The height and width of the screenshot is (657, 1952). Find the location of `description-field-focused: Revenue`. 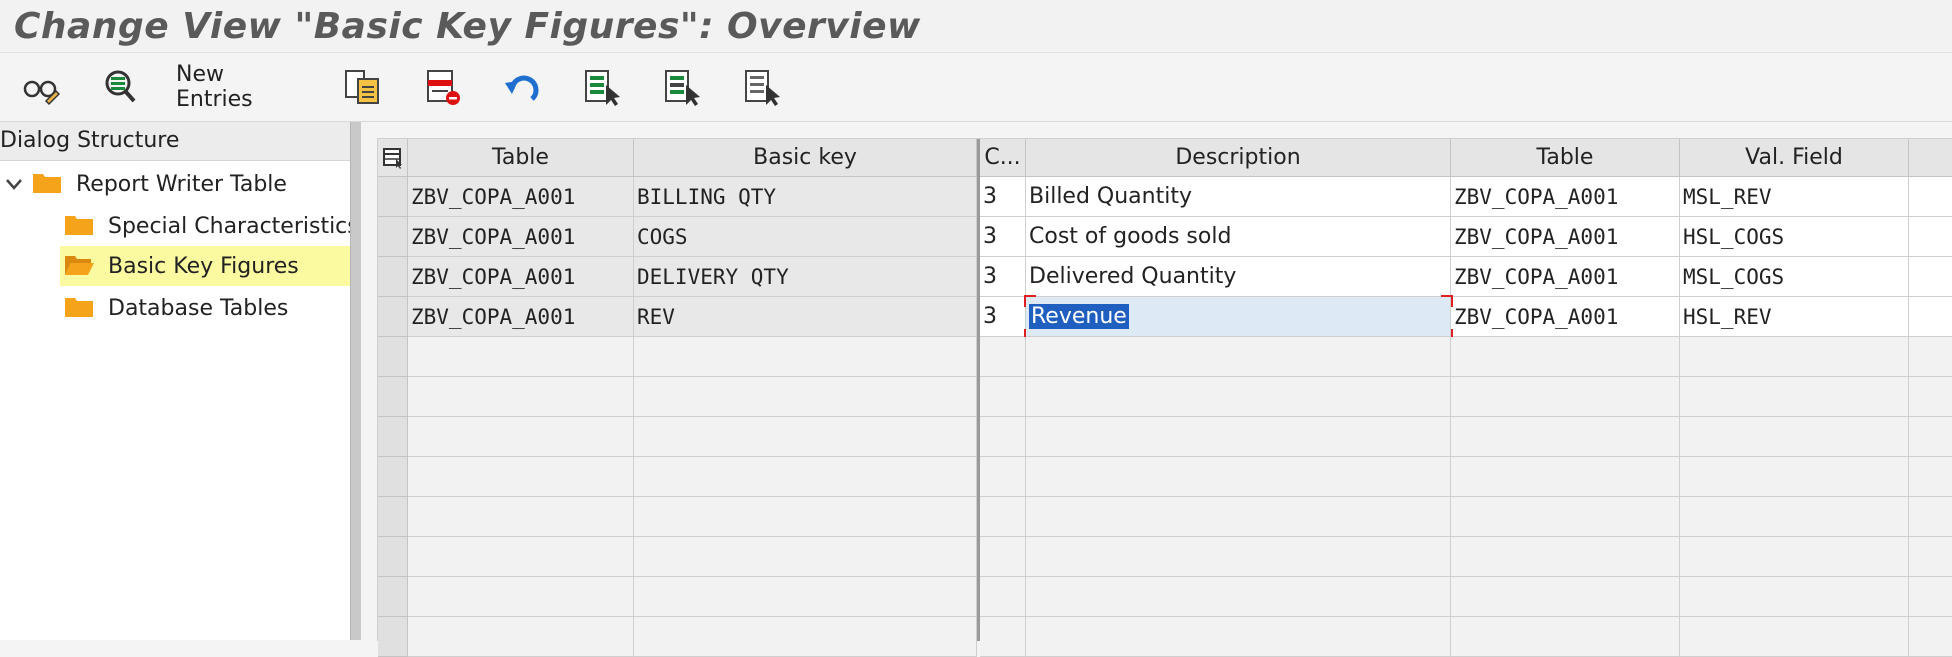

description-field-focused: Revenue is located at coordinates (1238, 317).